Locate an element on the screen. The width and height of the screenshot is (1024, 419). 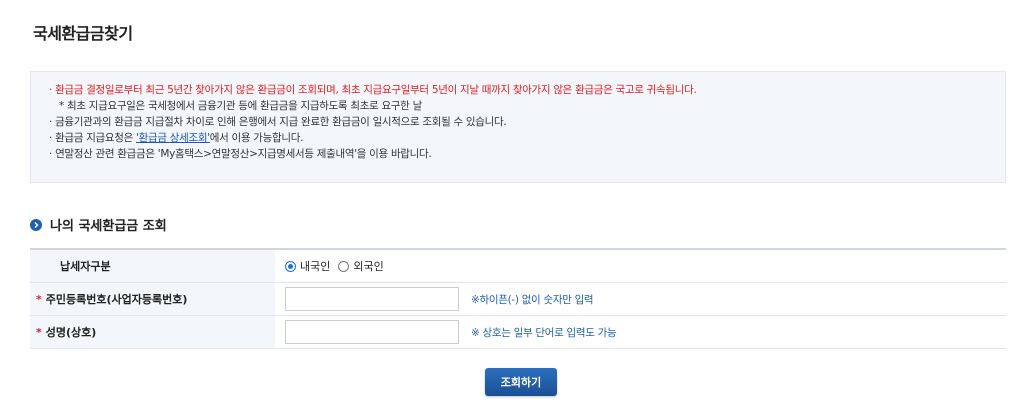
resident-number-cell: ※하이픈(-) 없이 숫자만 입력 is located at coordinates (640, 299).